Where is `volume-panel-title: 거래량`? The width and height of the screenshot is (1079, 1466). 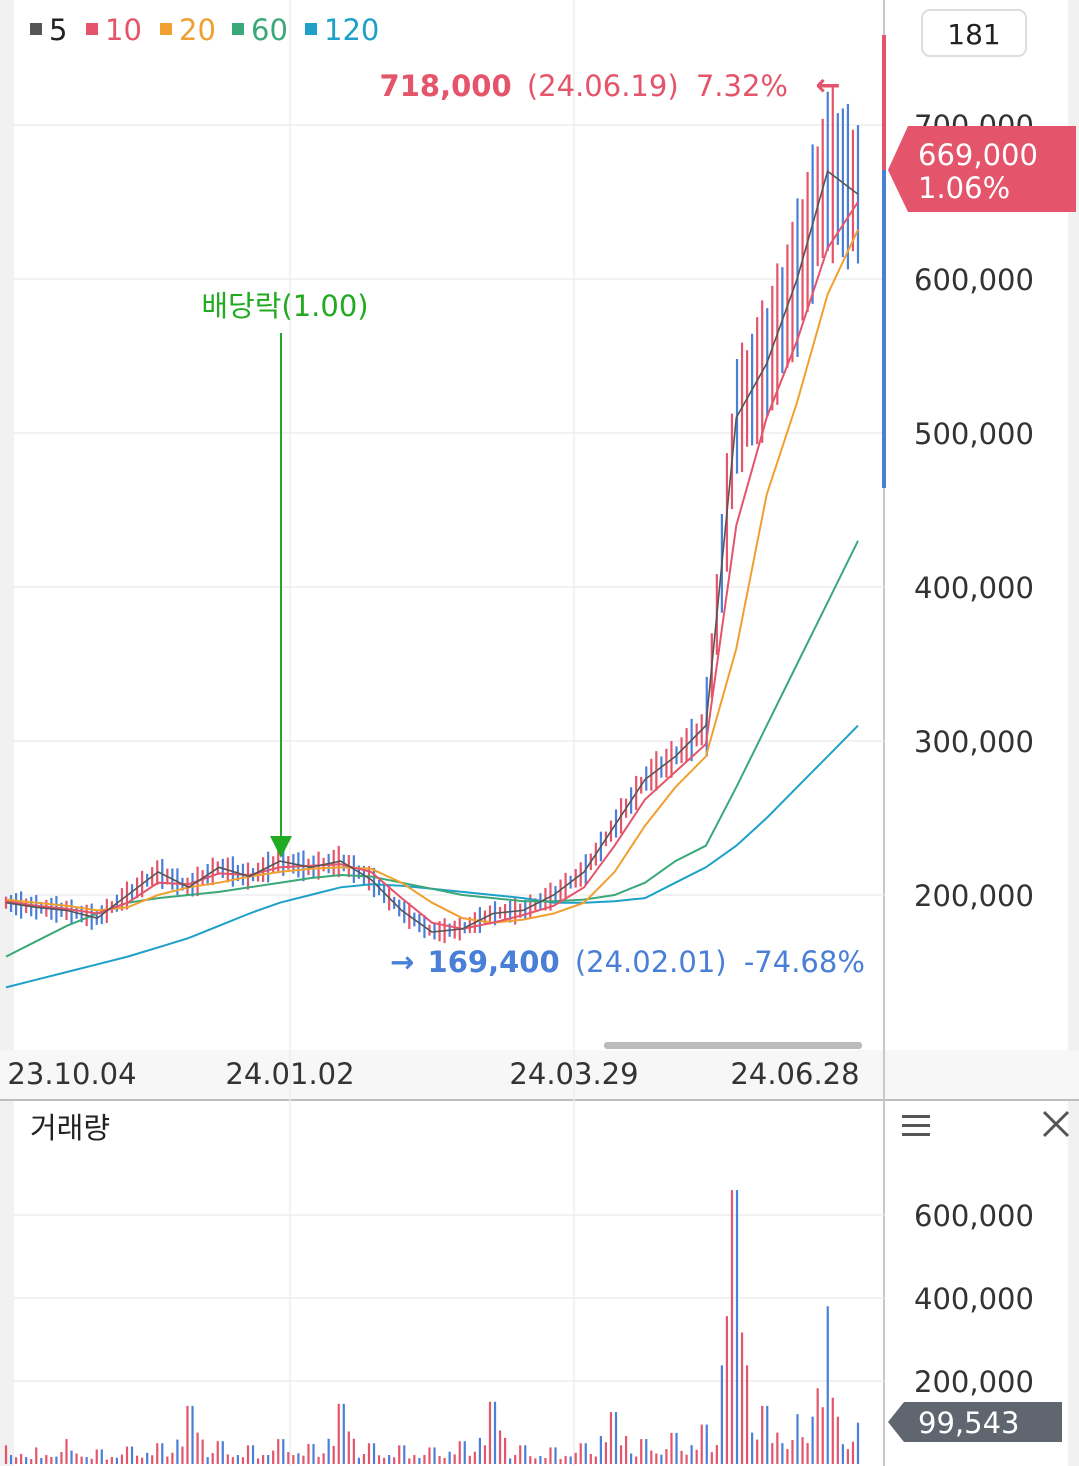 volume-panel-title: 거래량 is located at coordinates (70, 1128).